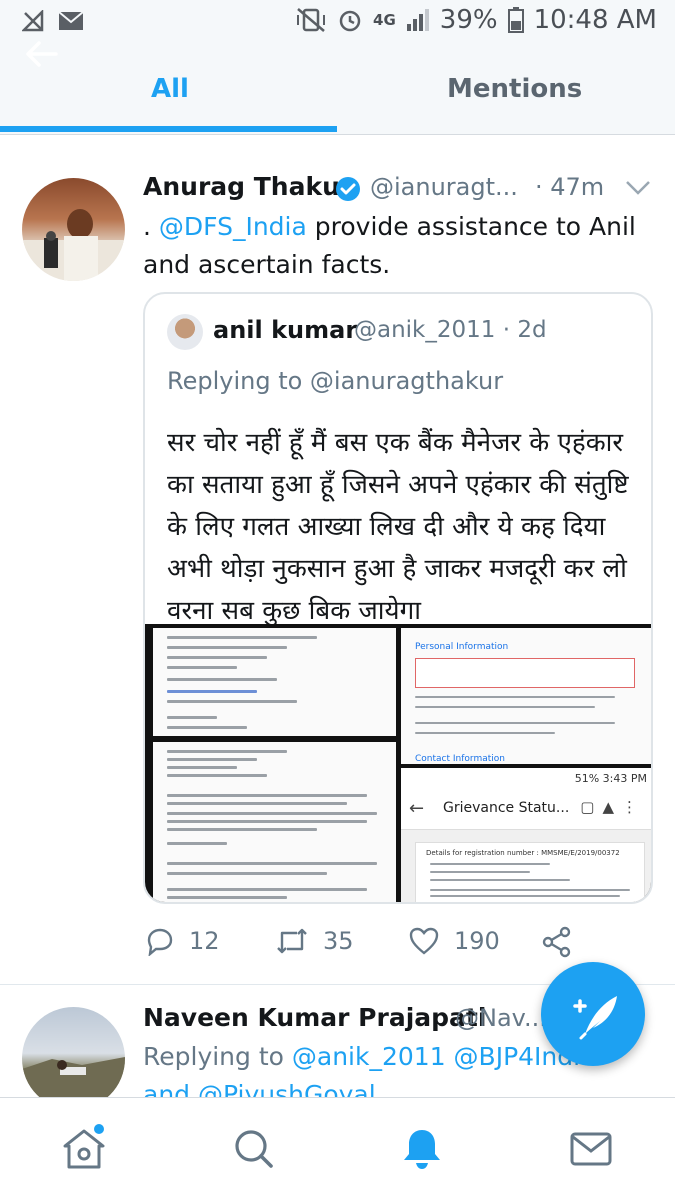 This screenshot has height=1200, width=675. What do you see at coordinates (170, 89) in the screenshot?
I see `tab-all: All` at bounding box center [170, 89].